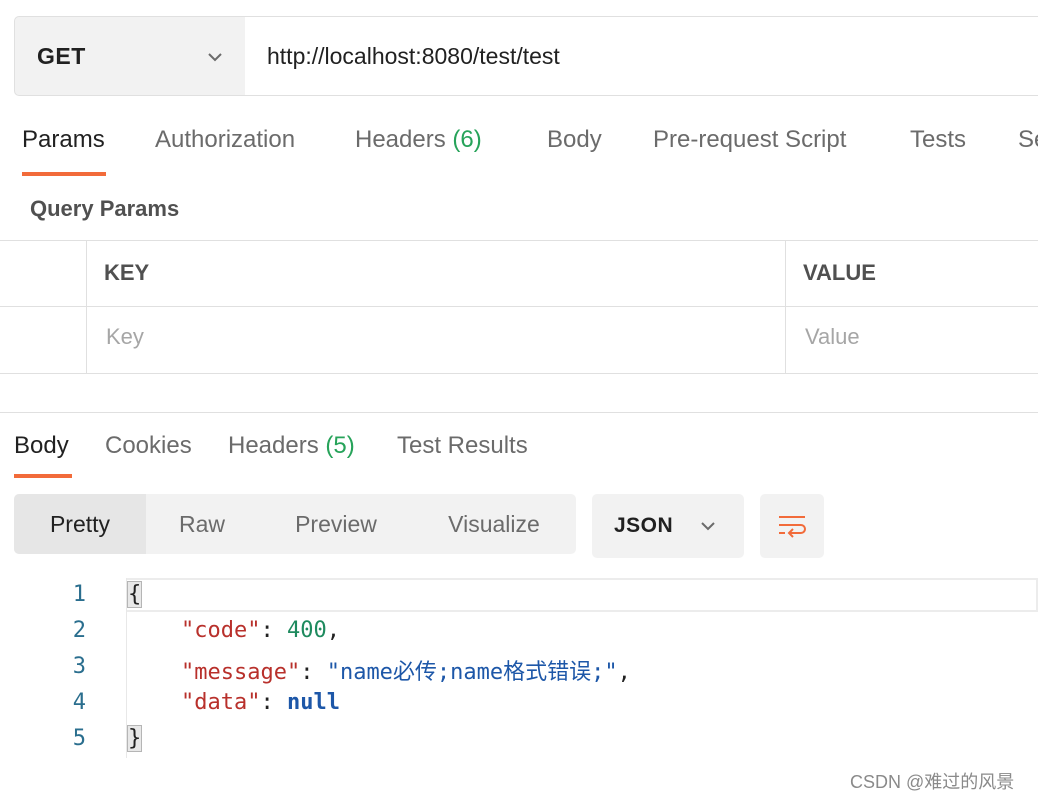 The width and height of the screenshot is (1038, 798). Describe the element at coordinates (220, 702) in the screenshot. I see `json-key-data: "data"` at that location.